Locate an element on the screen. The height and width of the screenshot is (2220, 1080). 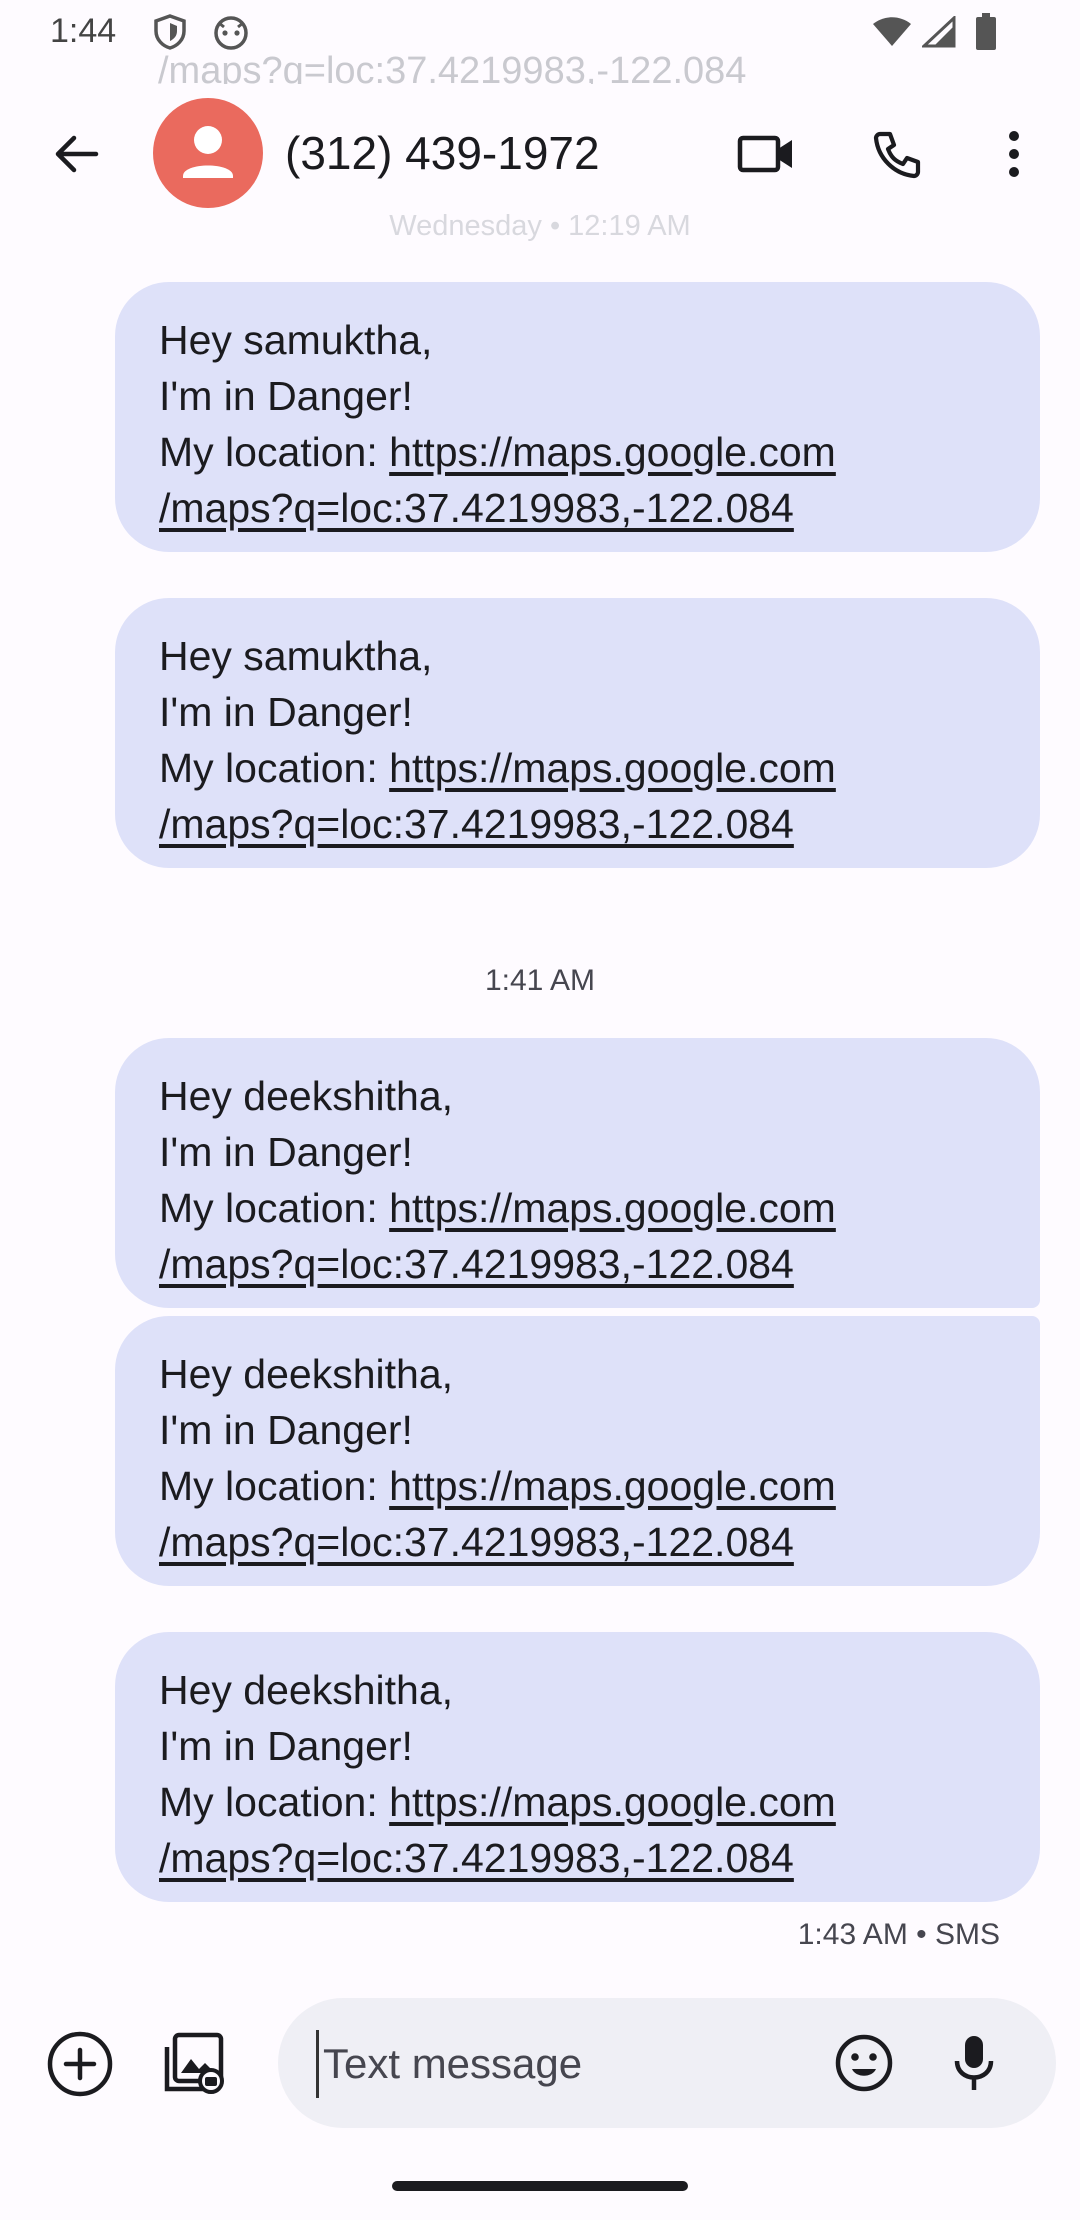
battery-icon is located at coordinates (986, 34).